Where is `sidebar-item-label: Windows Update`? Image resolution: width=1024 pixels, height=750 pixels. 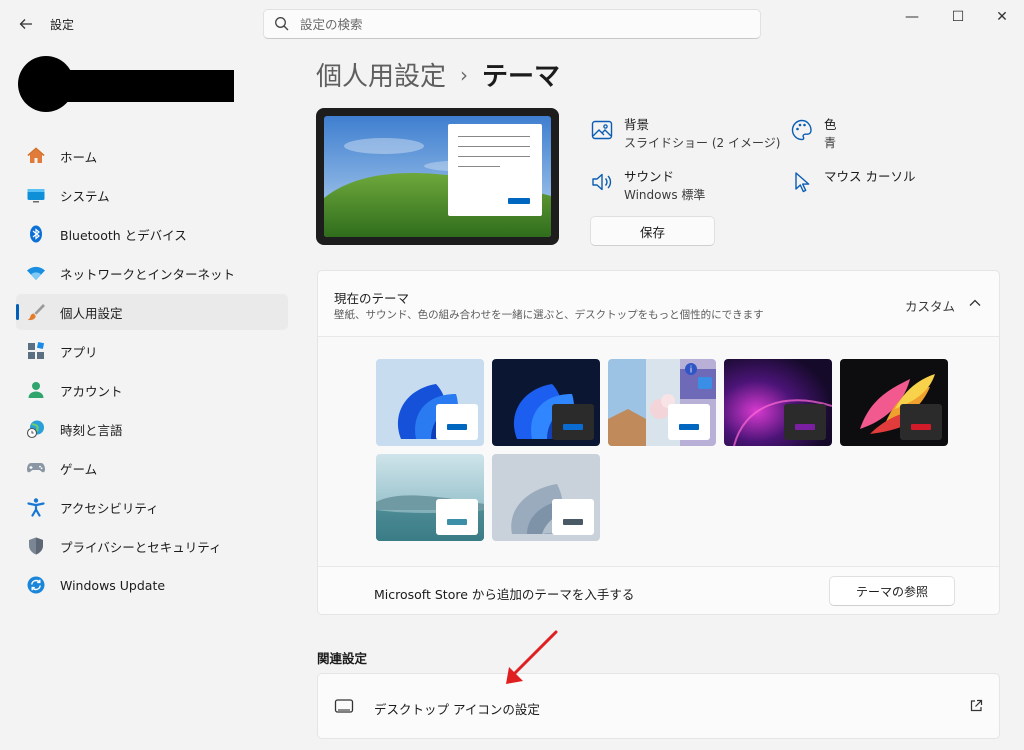 sidebar-item-label: Windows Update is located at coordinates (113, 585).